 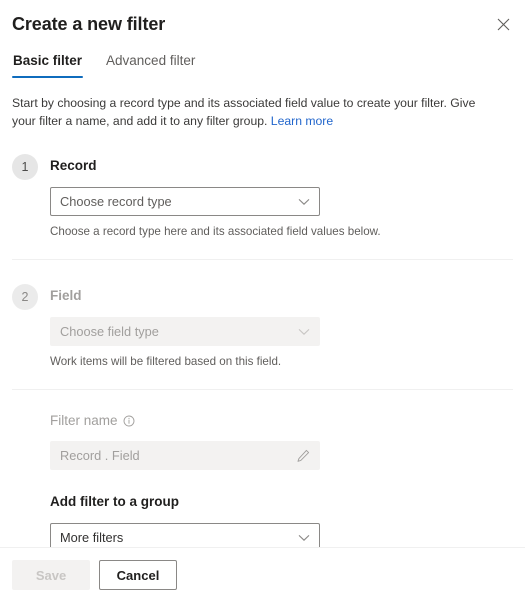 What do you see at coordinates (262, 17) in the screenshot?
I see `dialog-header: Create a new filter` at bounding box center [262, 17].